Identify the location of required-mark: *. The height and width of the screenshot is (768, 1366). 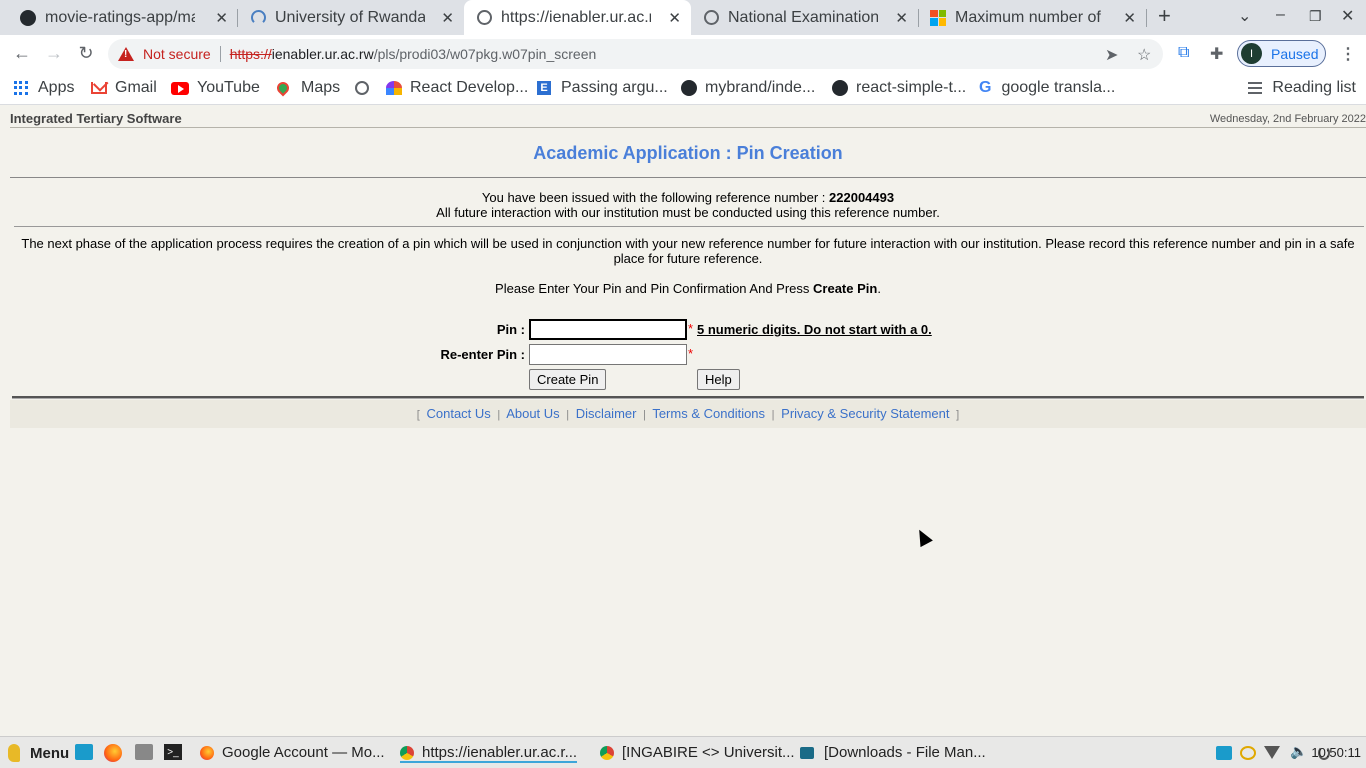
(691, 353).